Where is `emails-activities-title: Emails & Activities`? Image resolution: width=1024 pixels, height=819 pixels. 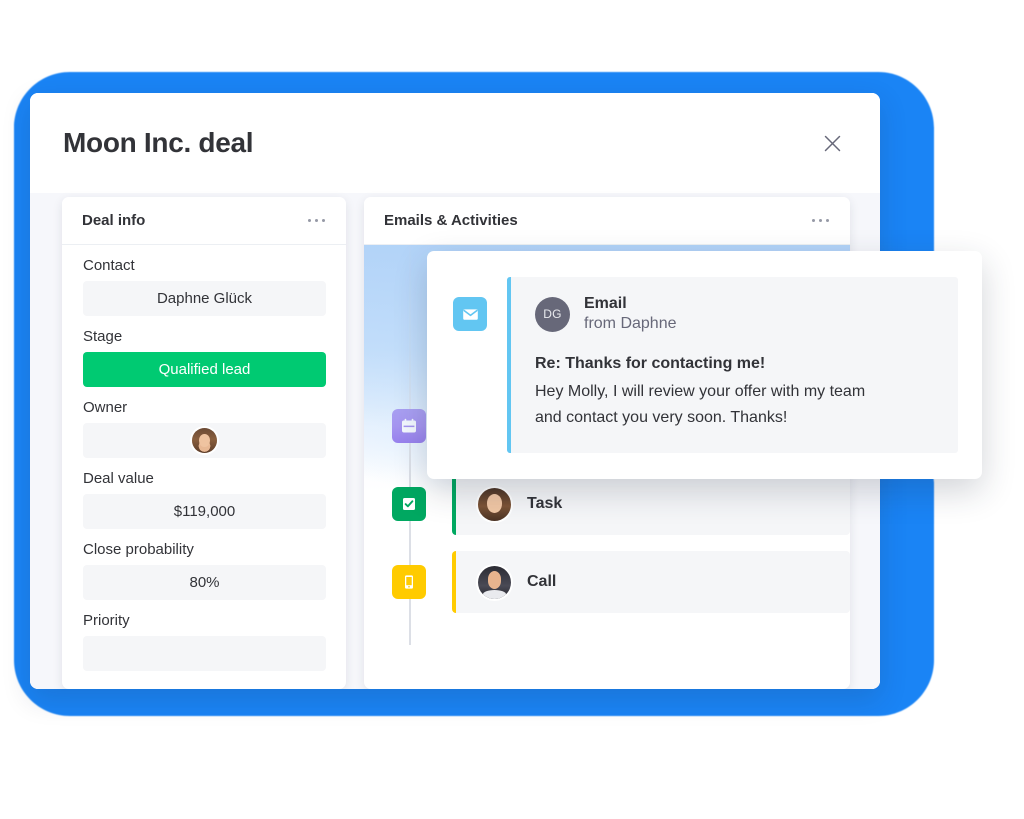
emails-activities-title: Emails & Activities is located at coordinates (451, 220).